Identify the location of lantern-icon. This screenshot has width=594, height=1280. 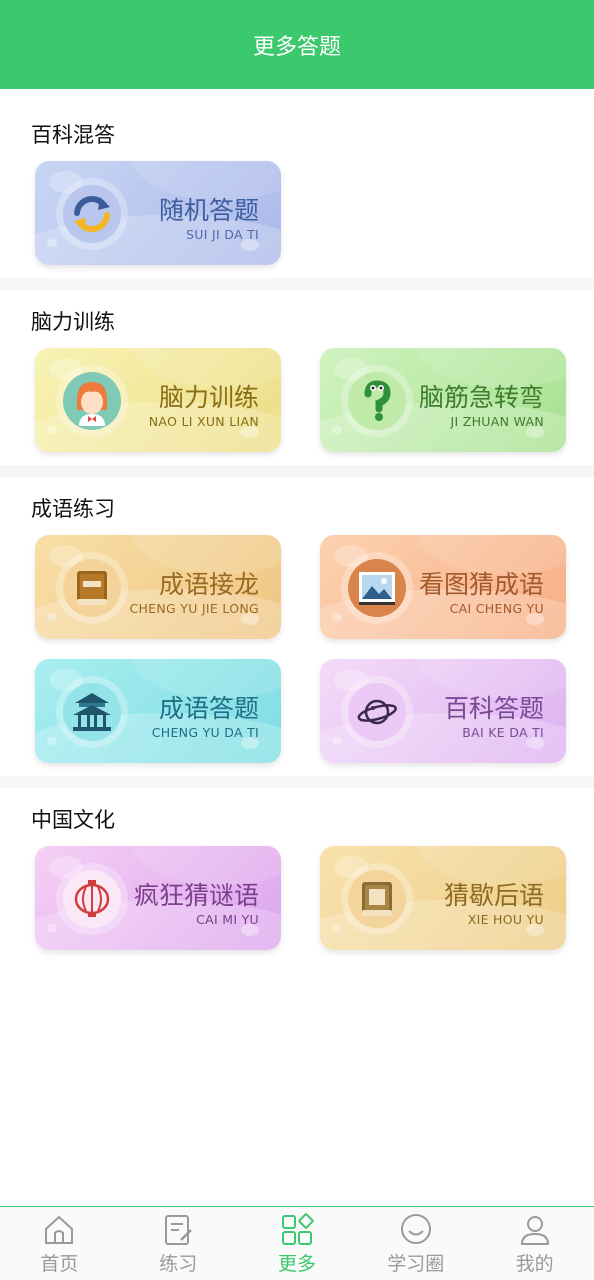
(92, 898).